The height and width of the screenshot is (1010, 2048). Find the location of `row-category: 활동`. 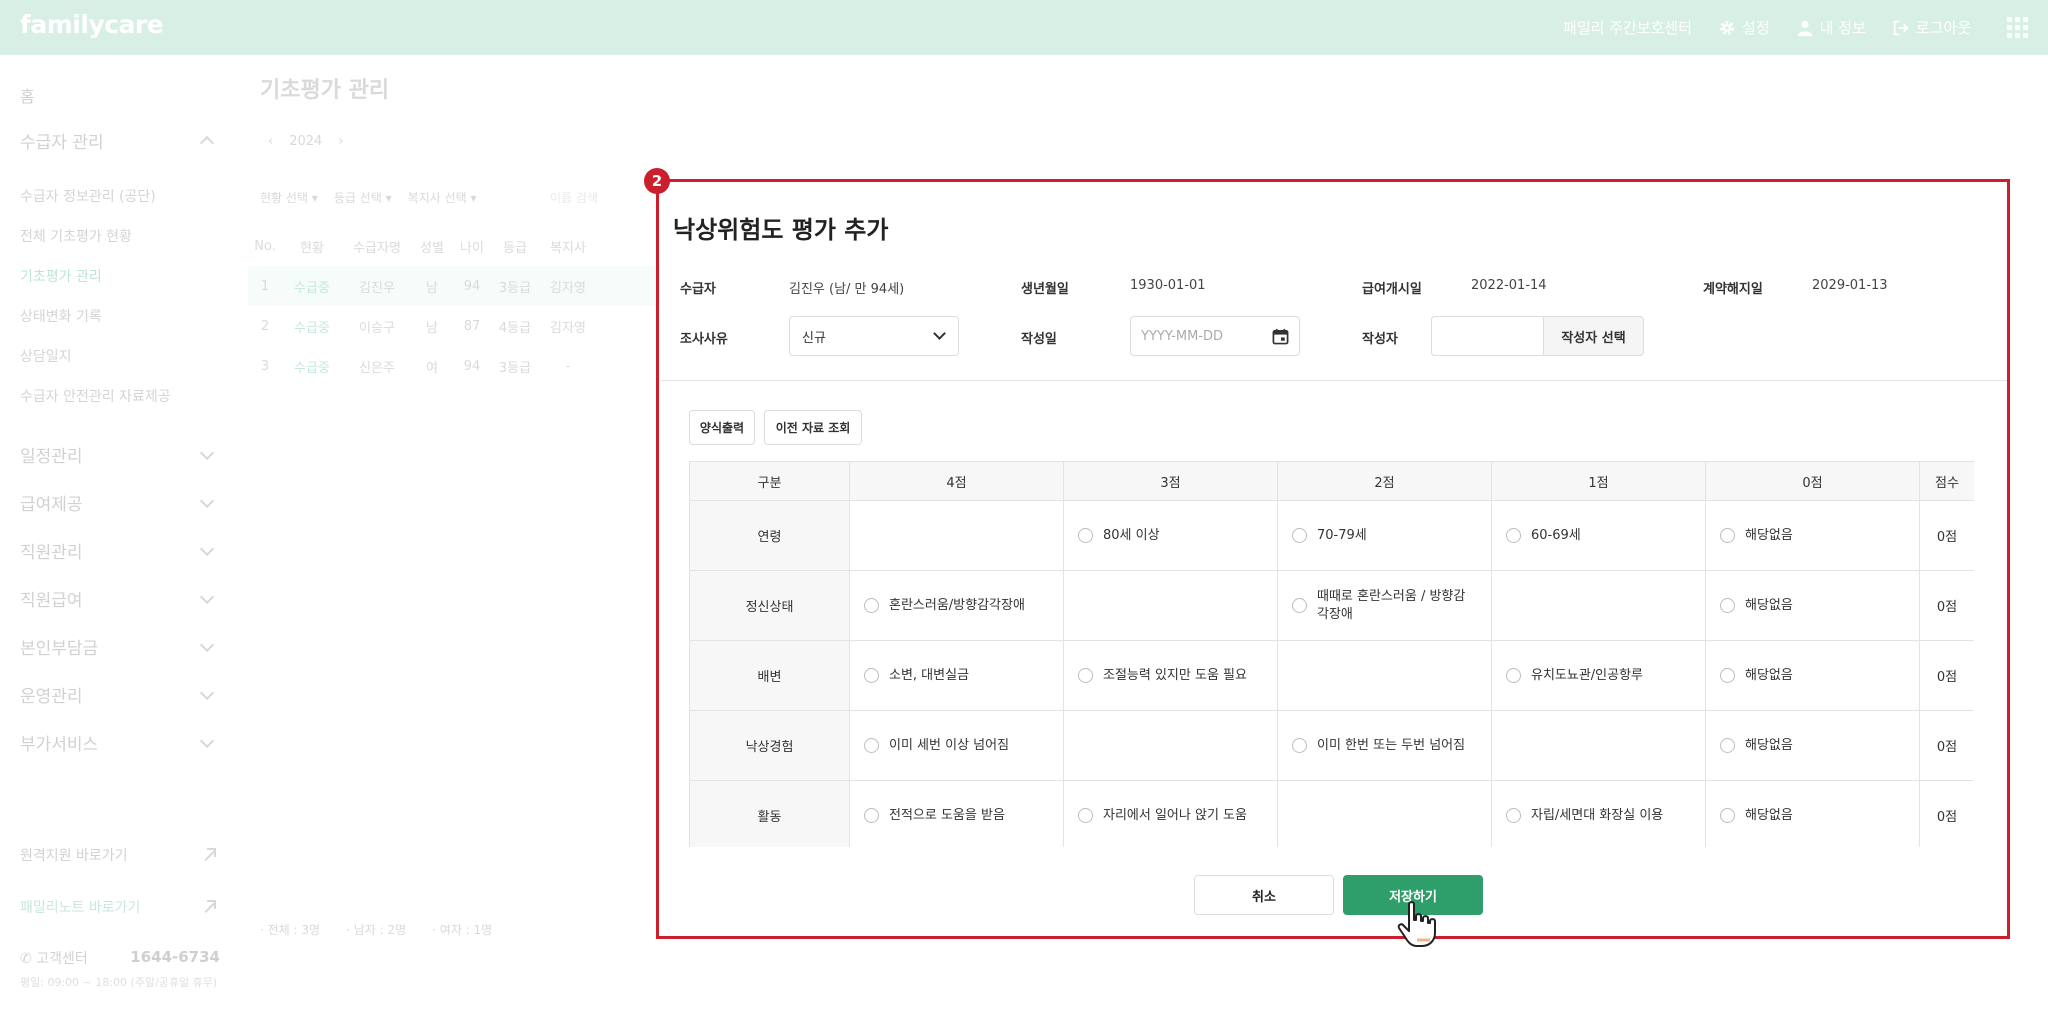

row-category: 활동 is located at coordinates (769, 813).